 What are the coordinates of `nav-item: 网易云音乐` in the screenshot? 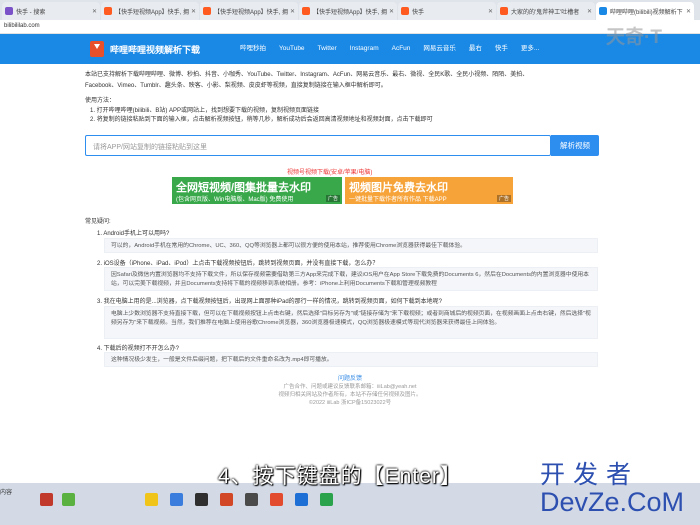 It's located at (439, 49).